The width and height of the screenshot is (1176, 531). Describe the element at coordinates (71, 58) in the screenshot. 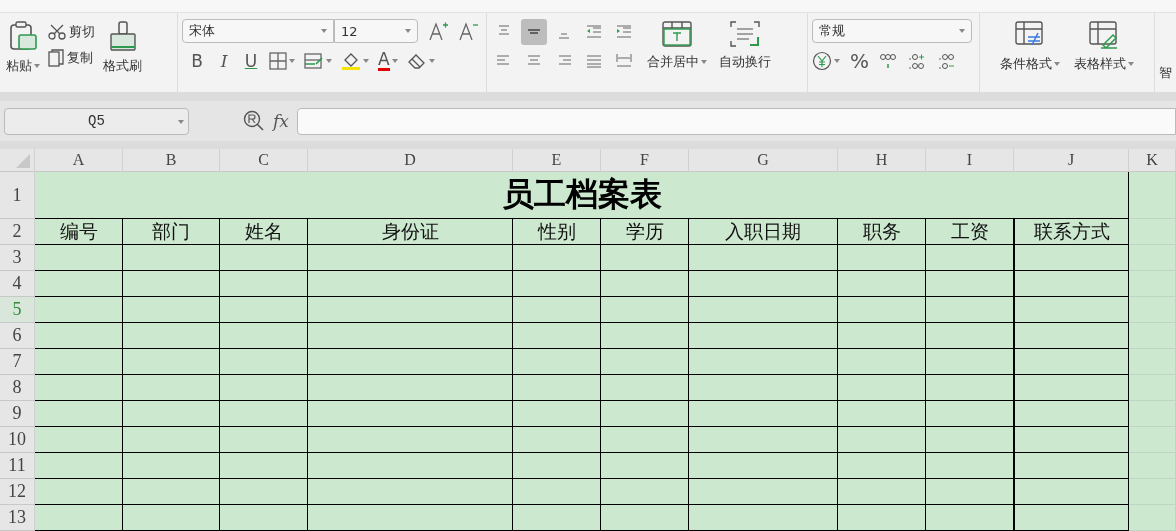

I see `copy-button: 复制` at that location.